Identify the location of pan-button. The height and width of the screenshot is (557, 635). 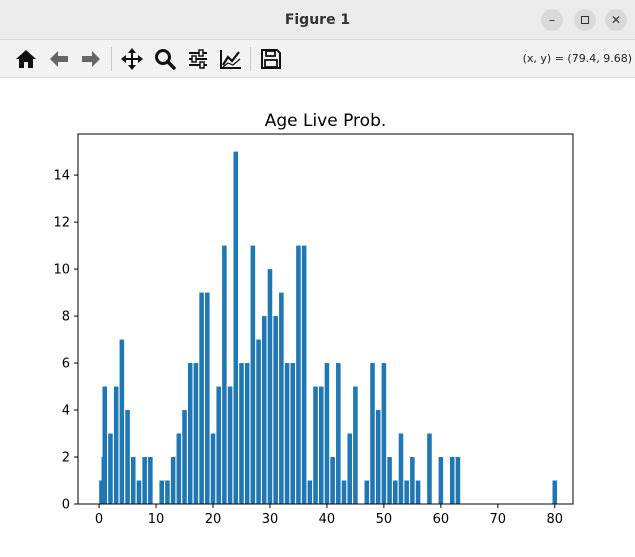
(132, 59).